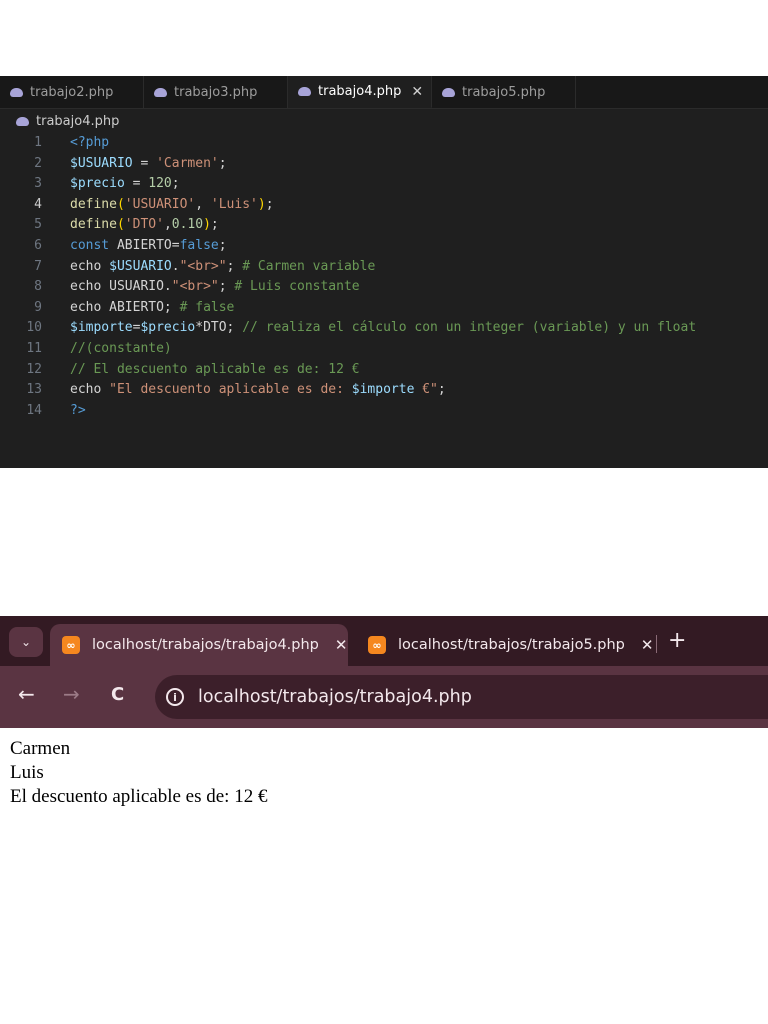  I want to click on code-token: ., so click(175, 266).